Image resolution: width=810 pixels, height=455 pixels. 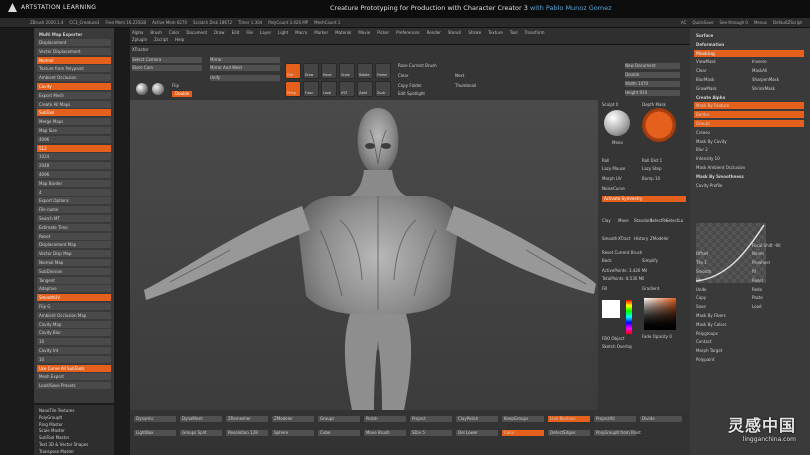 I want to click on right-panel-item: Masking, so click(x=749, y=53).